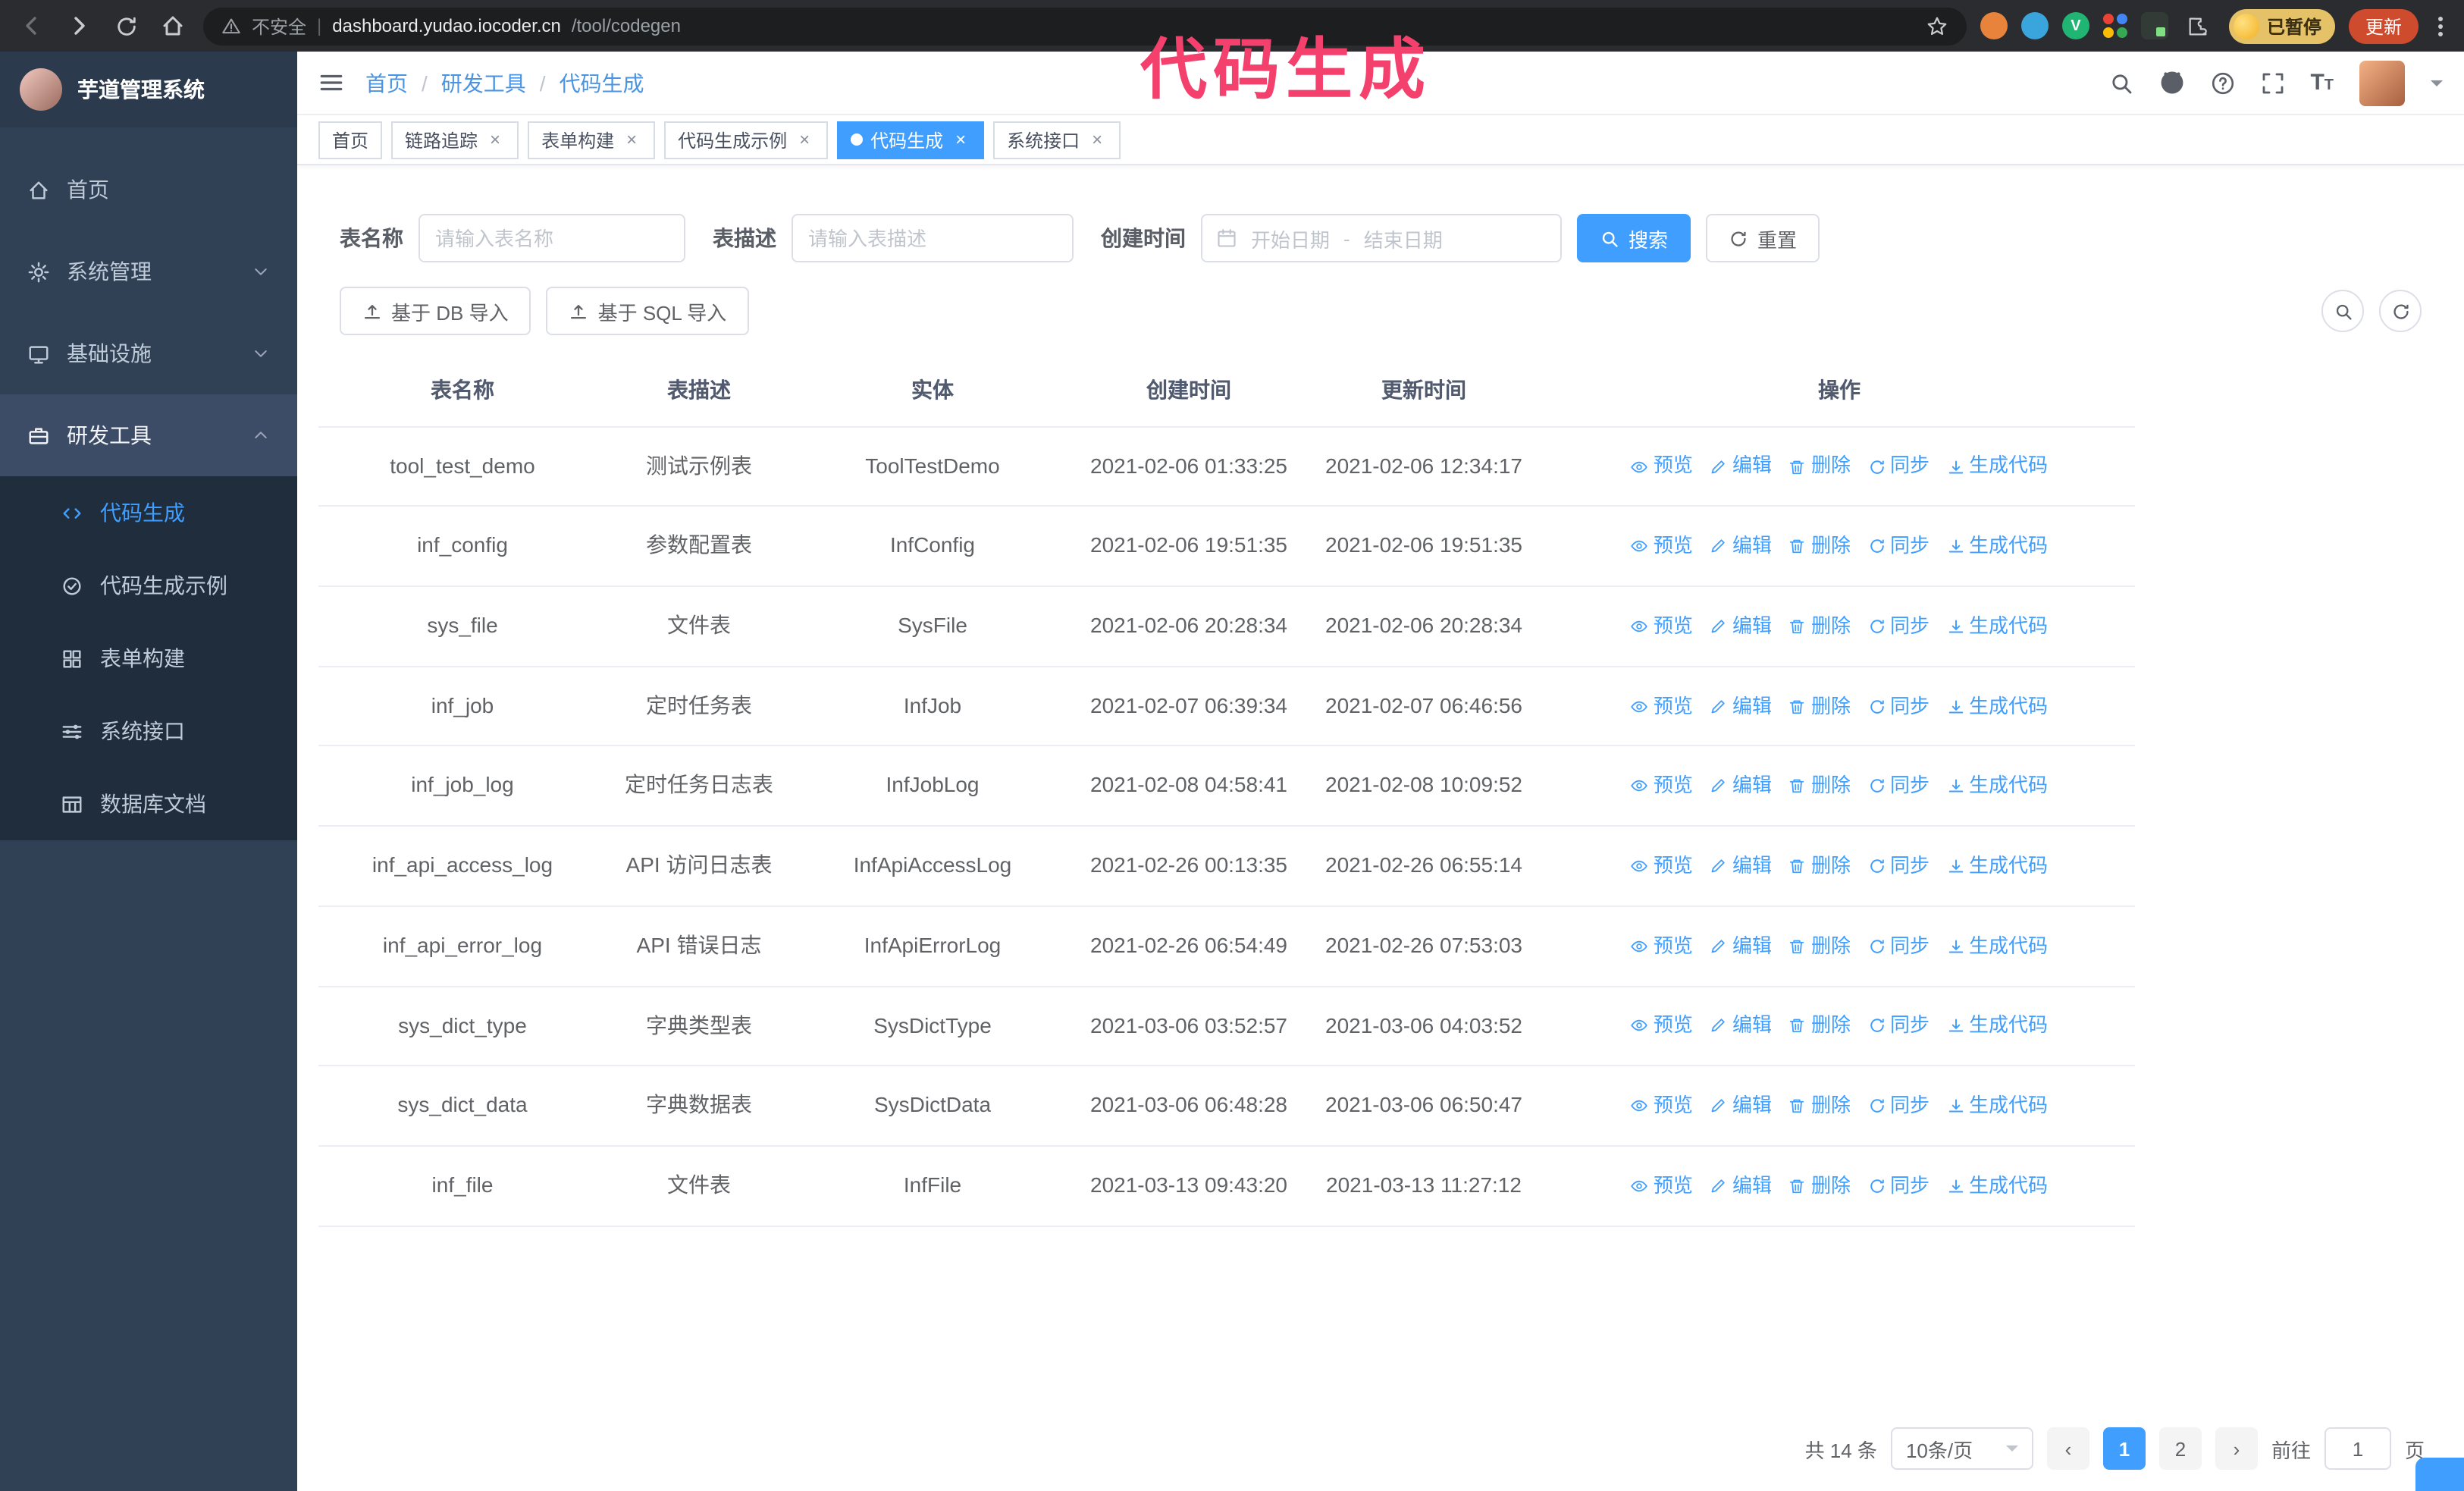 Image resolution: width=2464 pixels, height=1491 pixels. Describe the element at coordinates (2437, 86) in the screenshot. I see `avatar-dropdown-icon` at that location.